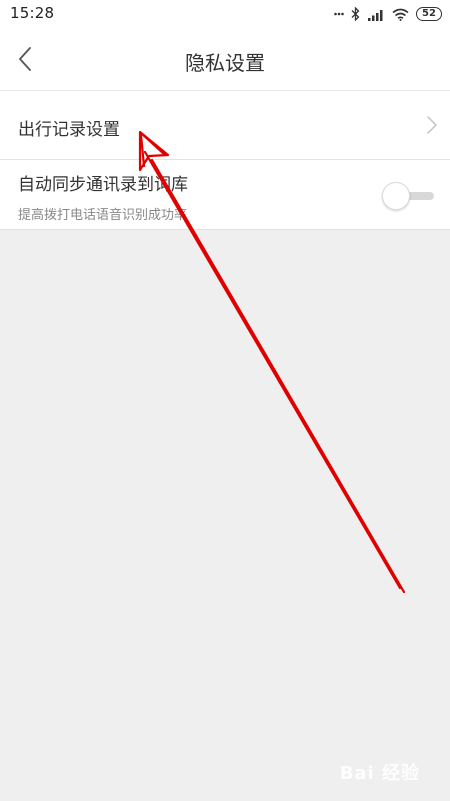 The height and width of the screenshot is (801, 450). What do you see at coordinates (32, 13) in the screenshot?
I see `status-time: 15:28` at bounding box center [32, 13].